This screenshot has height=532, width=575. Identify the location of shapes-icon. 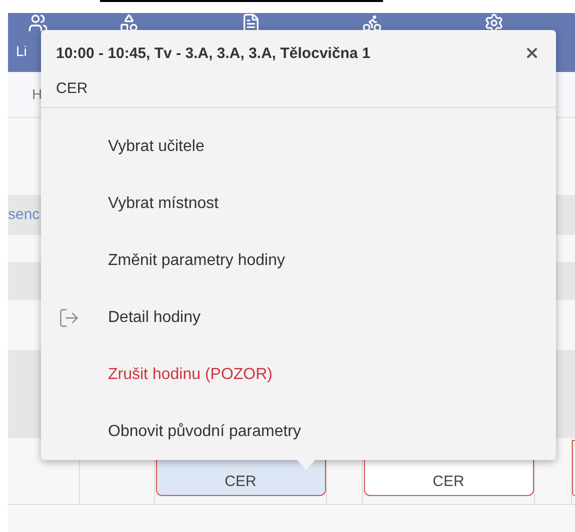
(128, 23).